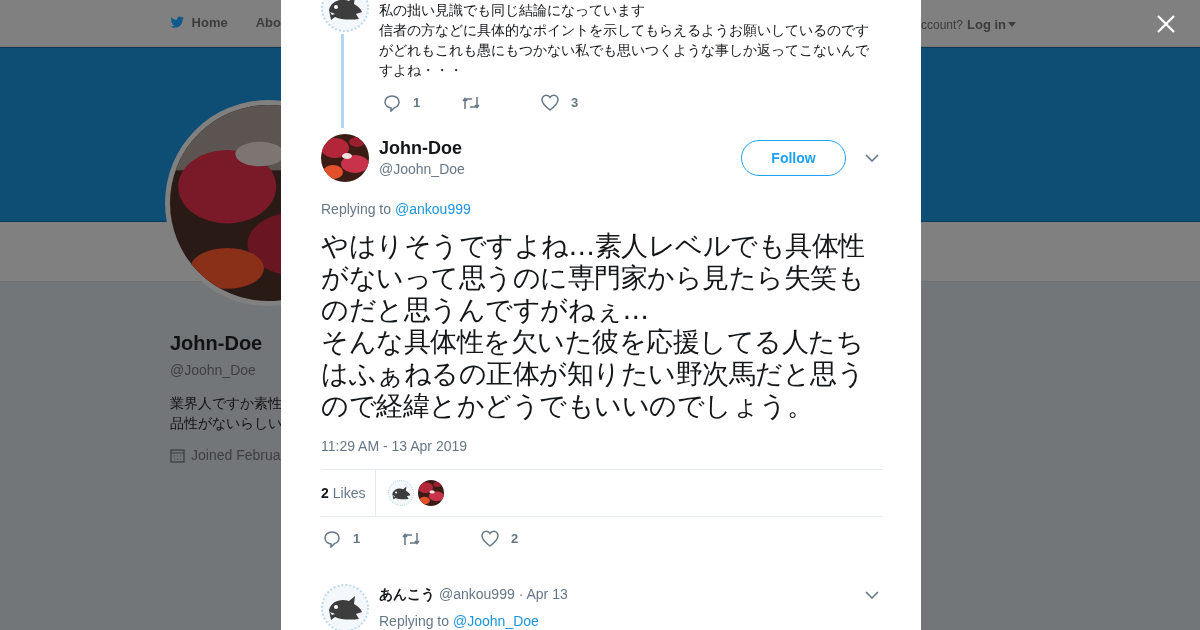 This screenshot has height=630, width=1200. Describe the element at coordinates (496, 620) in the screenshot. I see `mention-link: @Joohn_Doe` at that location.